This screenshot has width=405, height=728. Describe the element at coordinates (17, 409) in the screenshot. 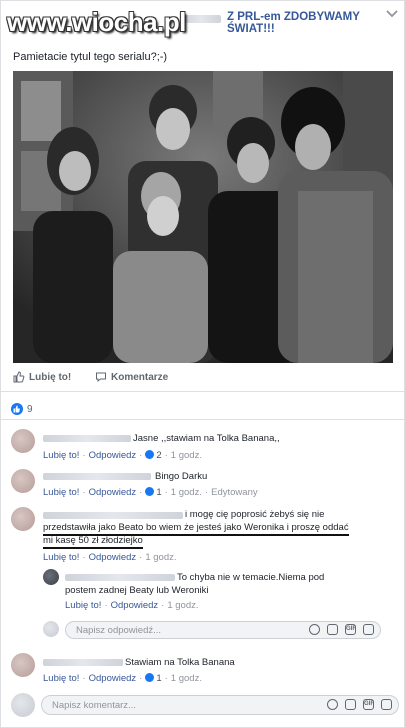

I see `like-reaction-icon` at that location.